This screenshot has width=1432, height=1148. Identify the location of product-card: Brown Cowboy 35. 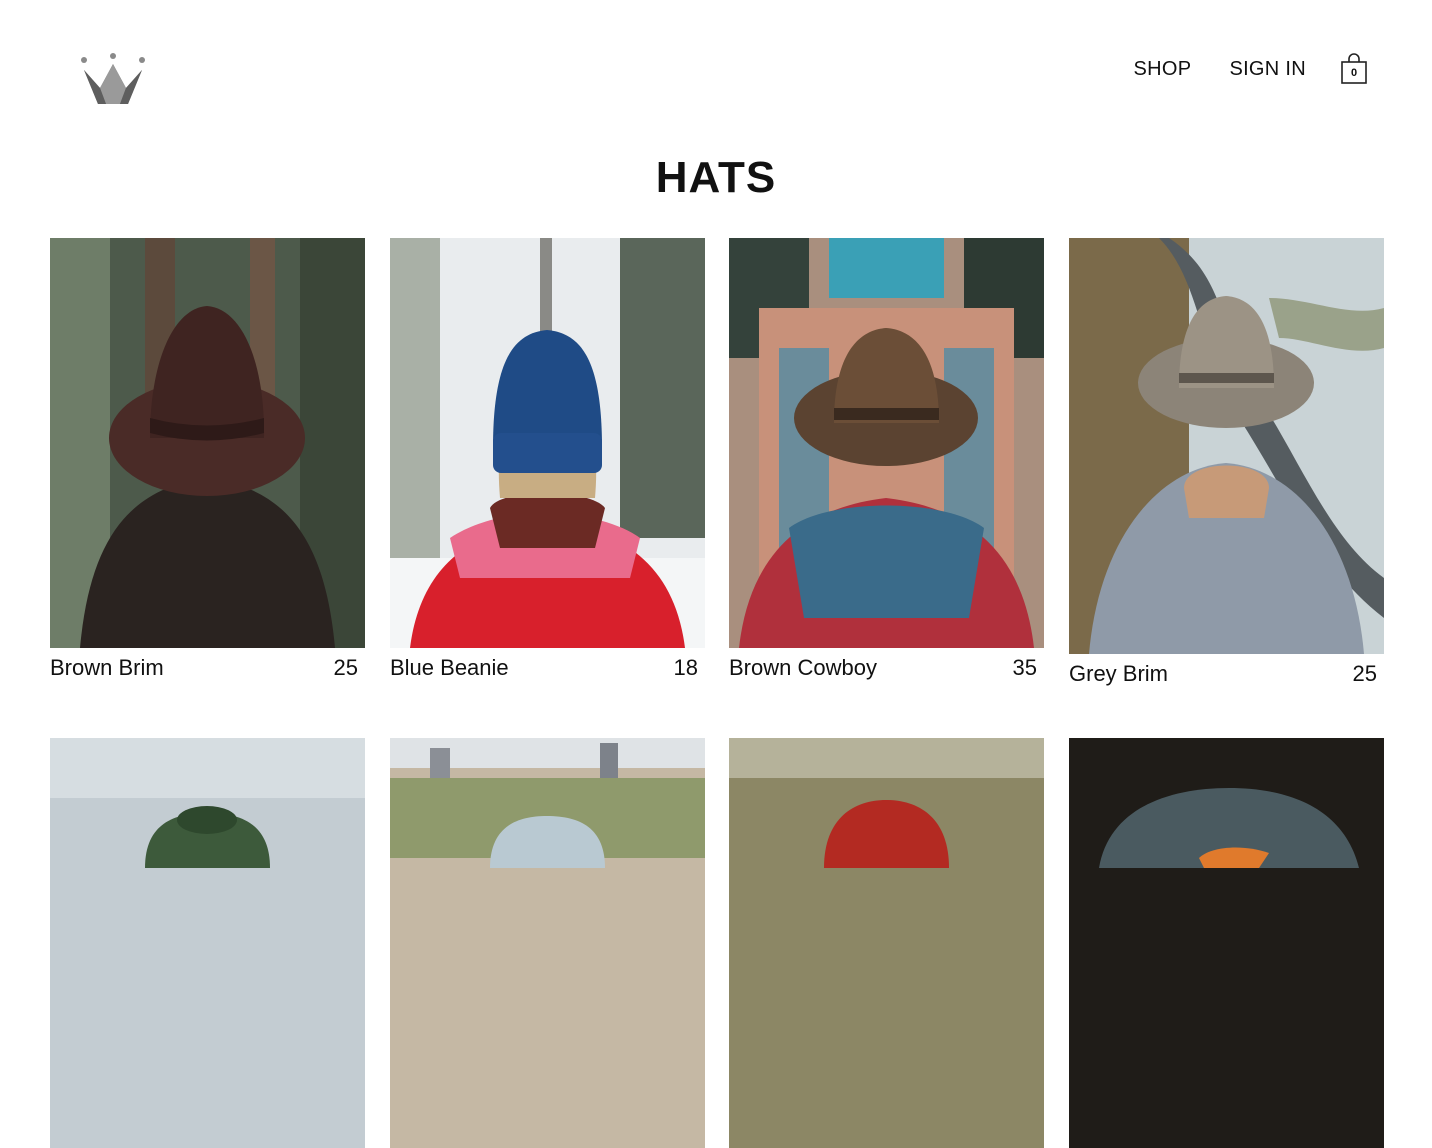
(886, 459).